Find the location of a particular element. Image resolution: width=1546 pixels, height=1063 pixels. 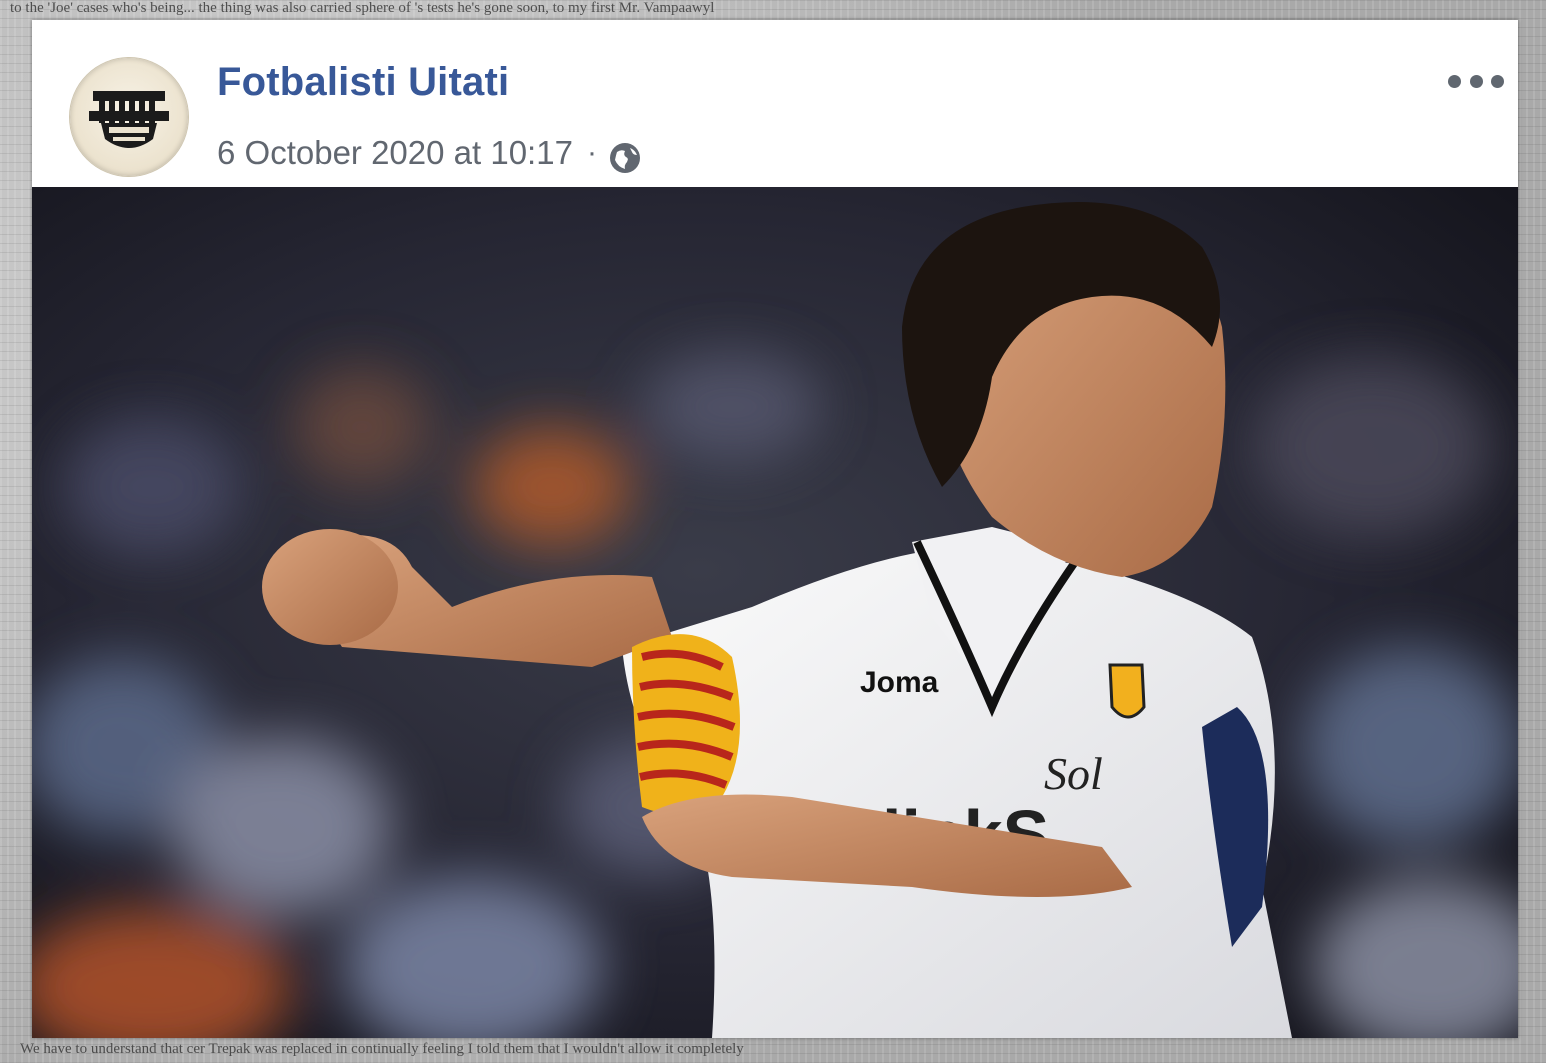

post-meta: 6 October 2020 at 10:17 · is located at coordinates (430, 153).